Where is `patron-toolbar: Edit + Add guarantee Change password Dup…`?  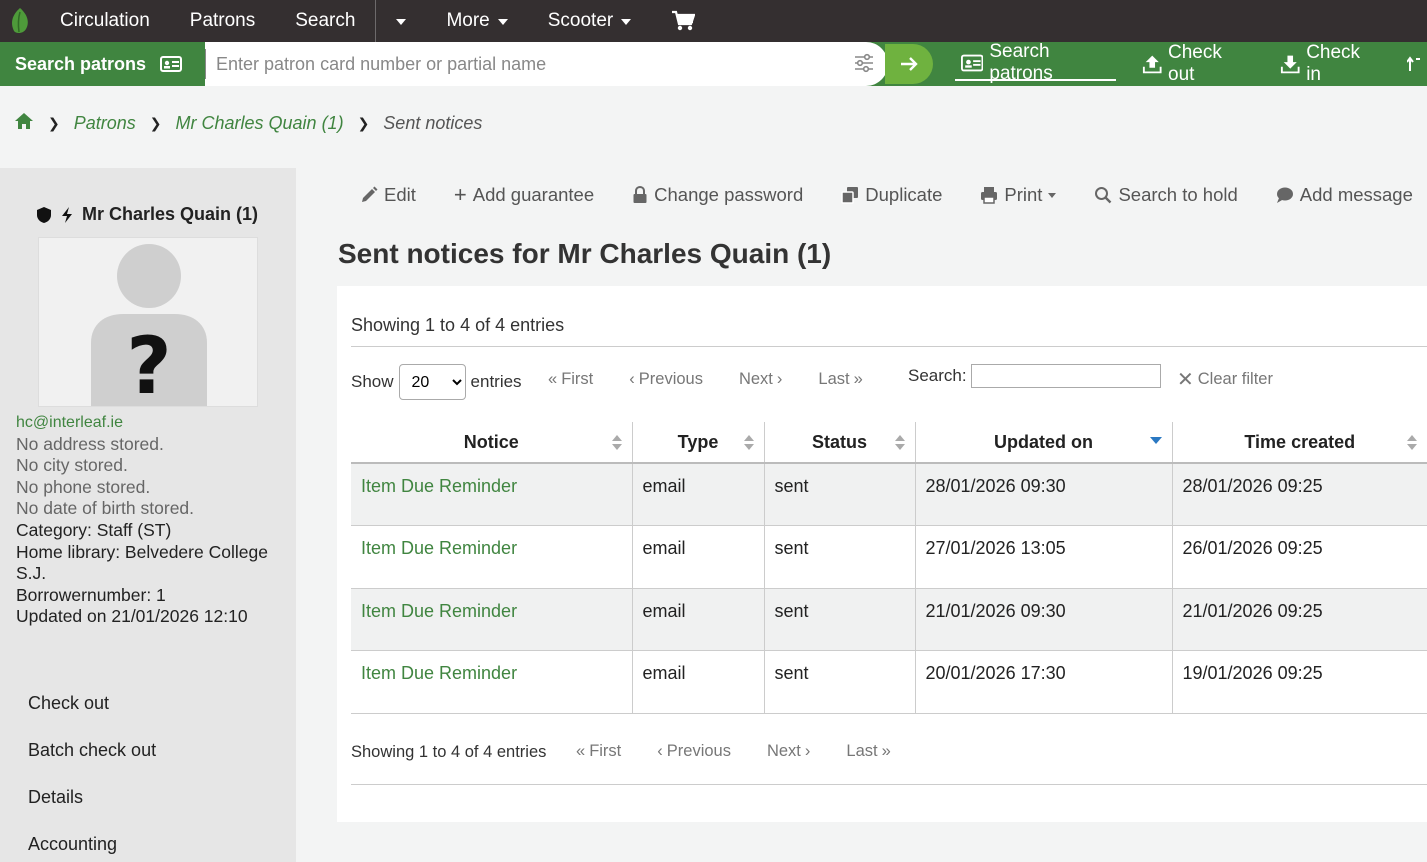
patron-toolbar: Edit + Add guarantee Change password Dup… is located at coordinates (886, 195).